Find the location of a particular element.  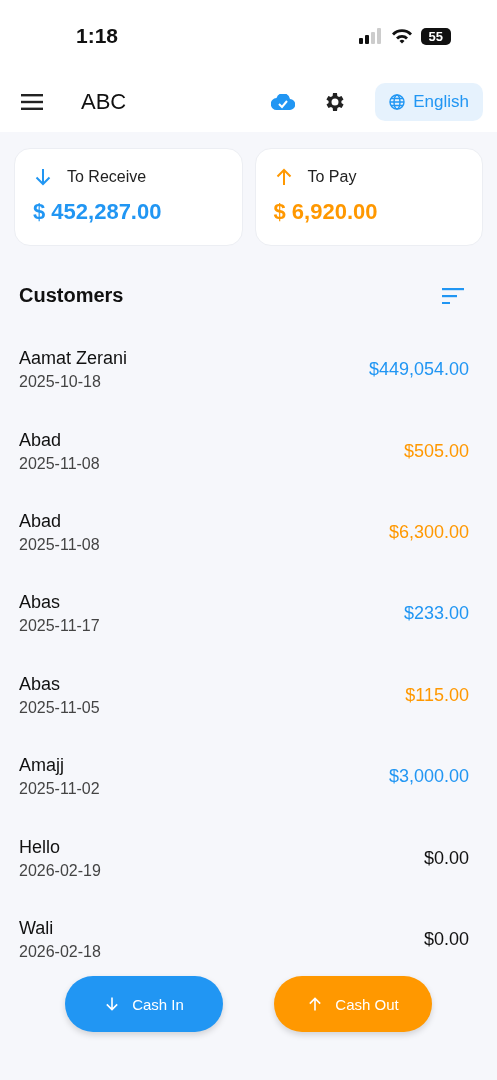

customer-date: 2025-11-05 is located at coordinates (59, 707).